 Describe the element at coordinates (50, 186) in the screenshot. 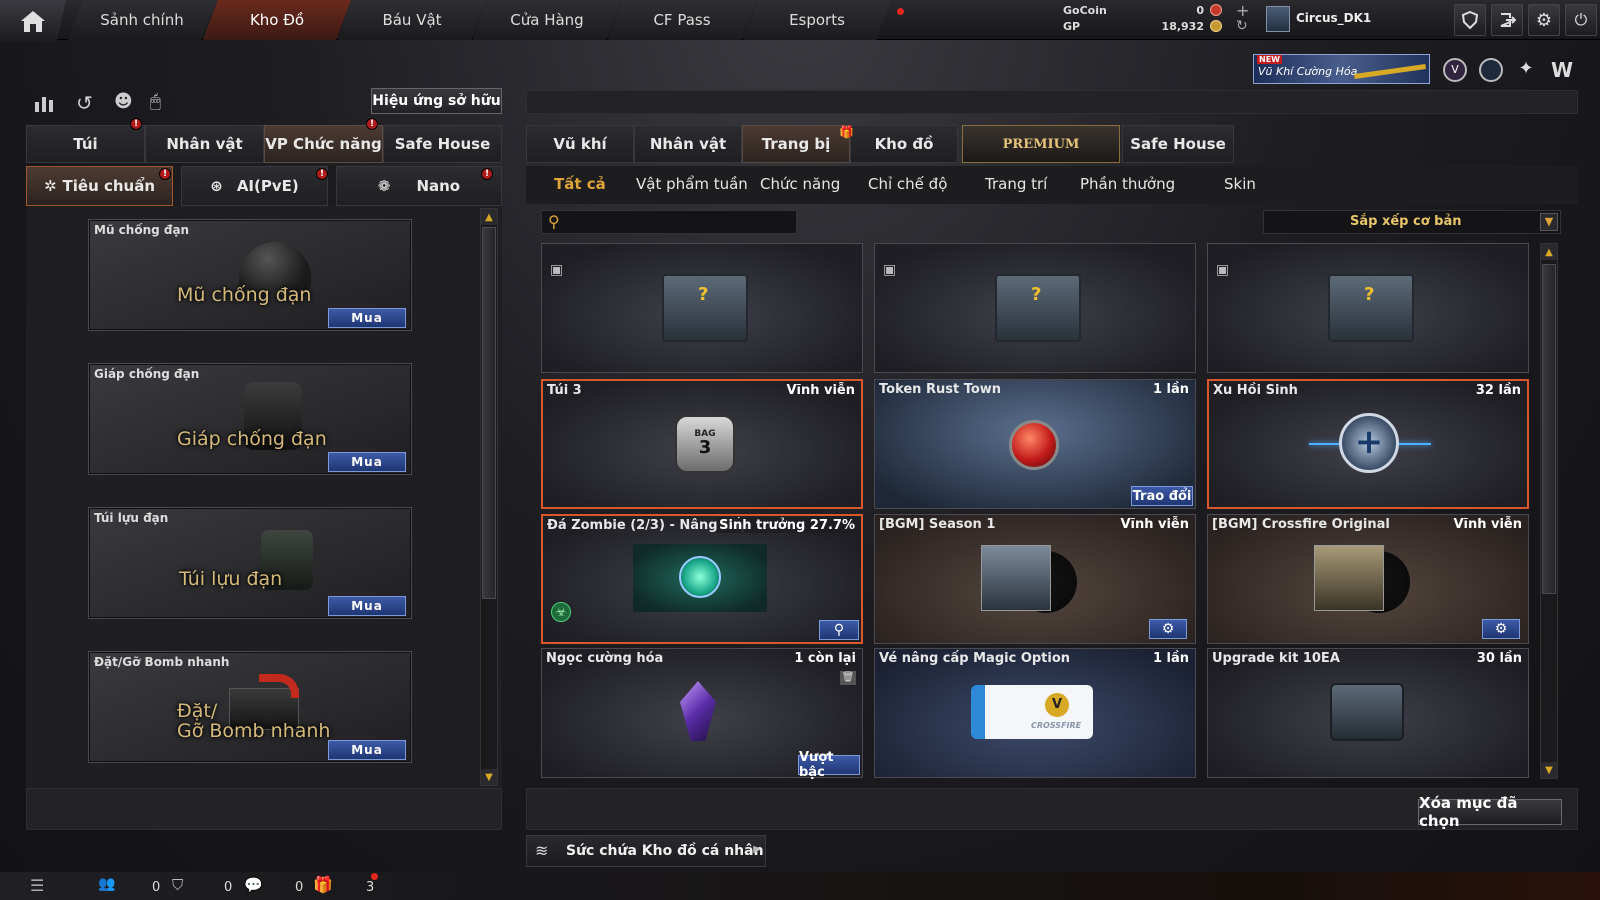

I see `sparkle-icon: ✲` at that location.